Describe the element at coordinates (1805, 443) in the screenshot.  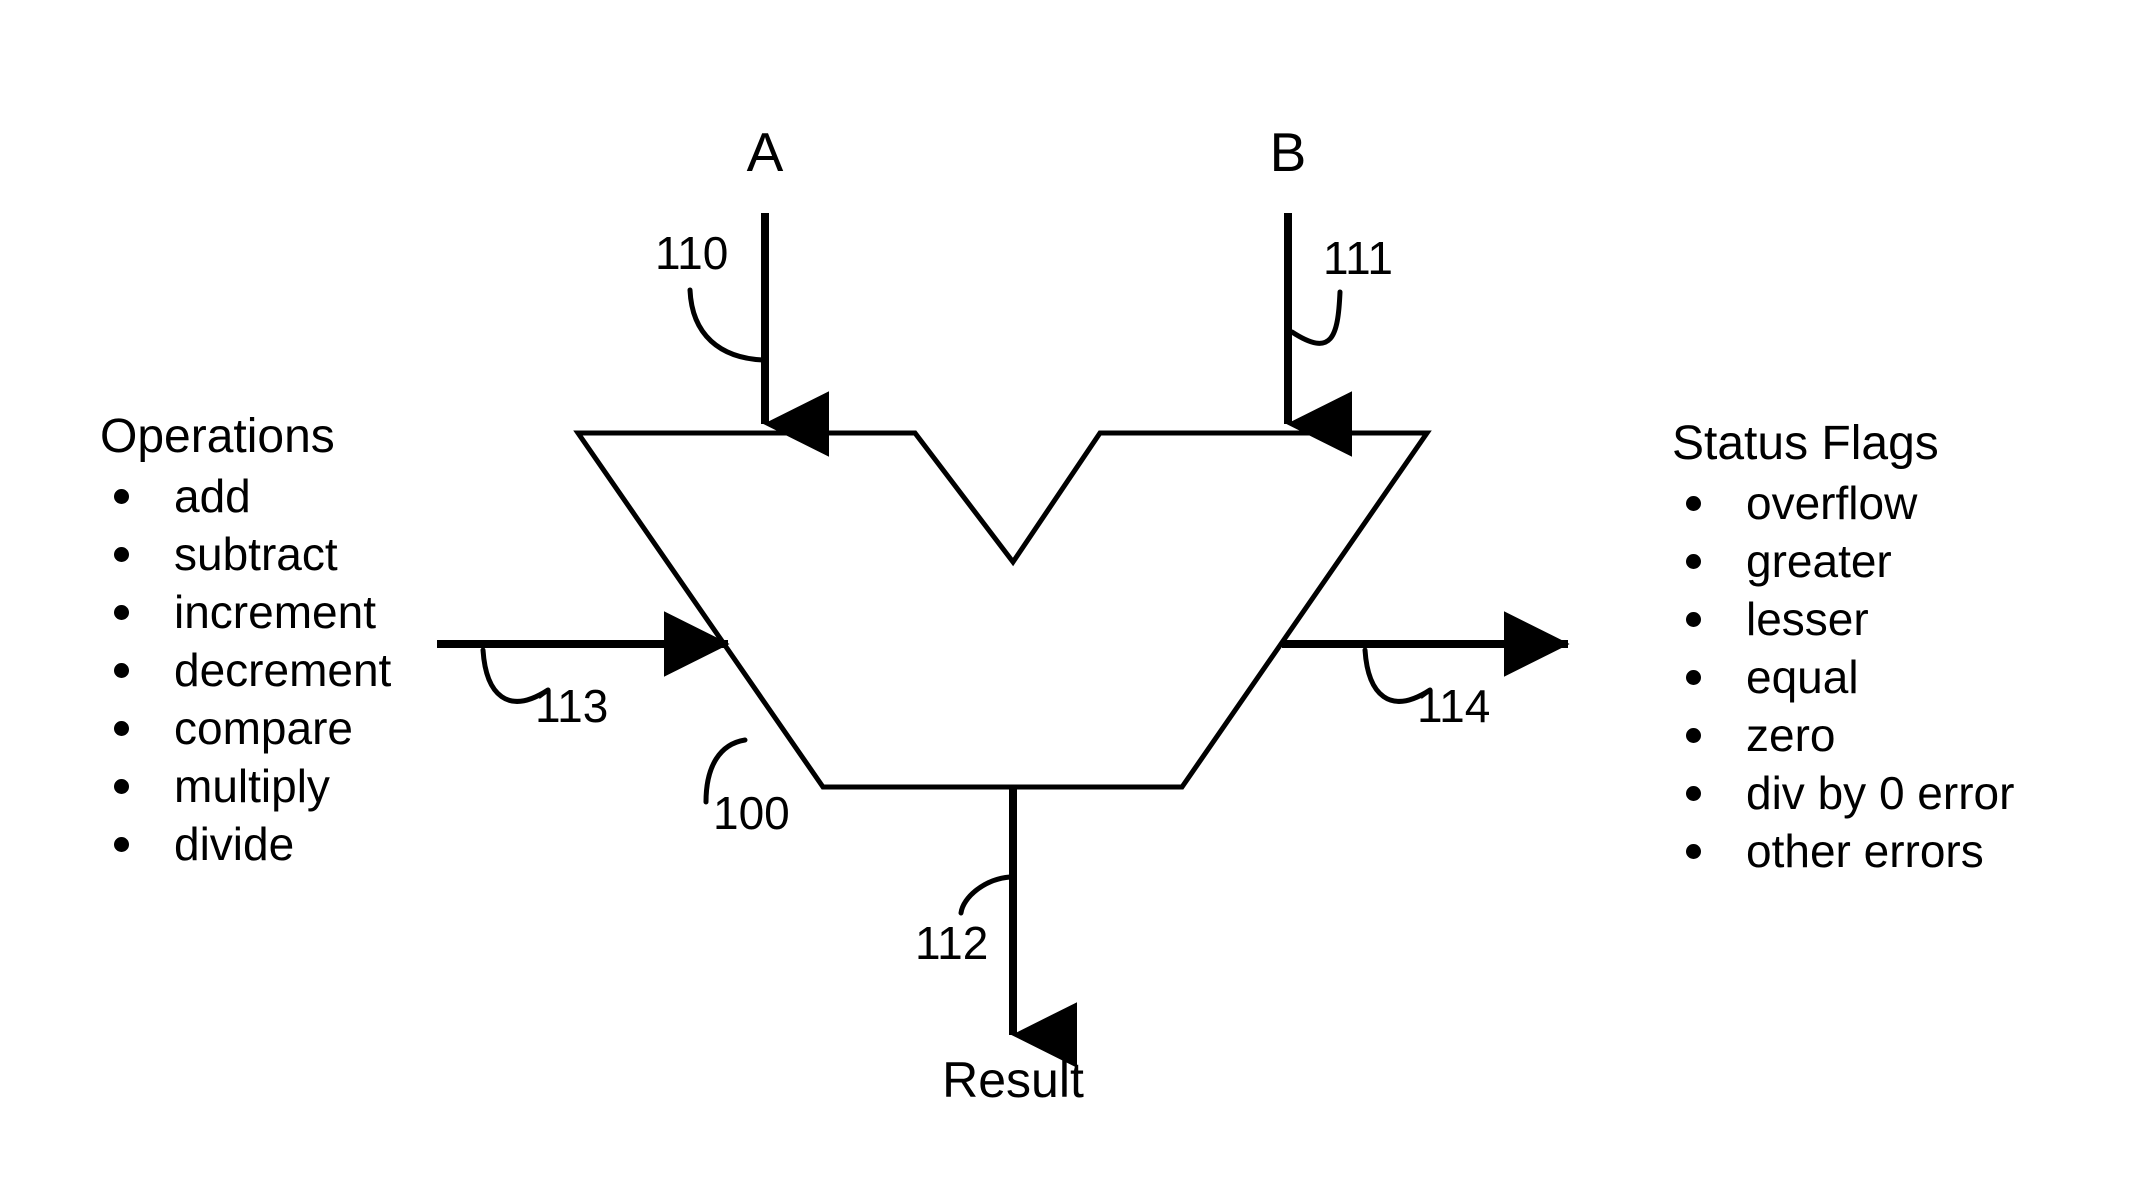
I see `status-flags-heading: Status Flags` at that location.